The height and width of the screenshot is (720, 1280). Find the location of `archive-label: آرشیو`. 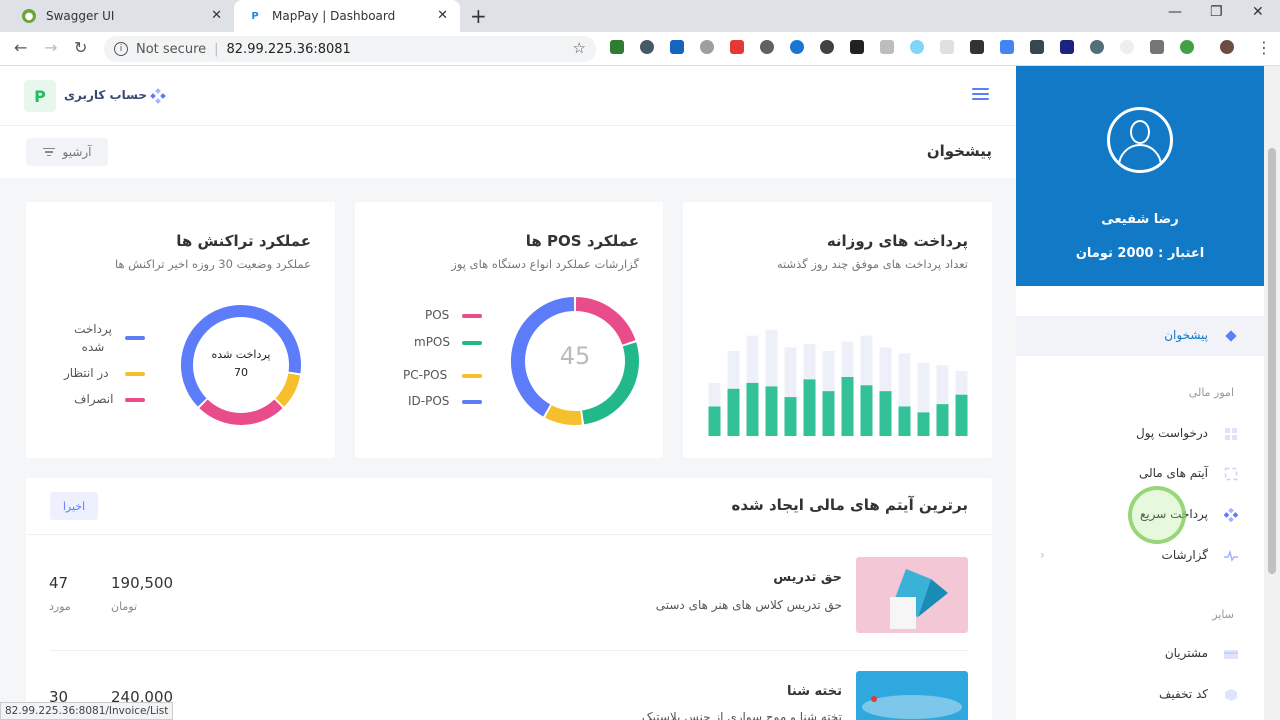

archive-label: آرشیو is located at coordinates (77, 152).